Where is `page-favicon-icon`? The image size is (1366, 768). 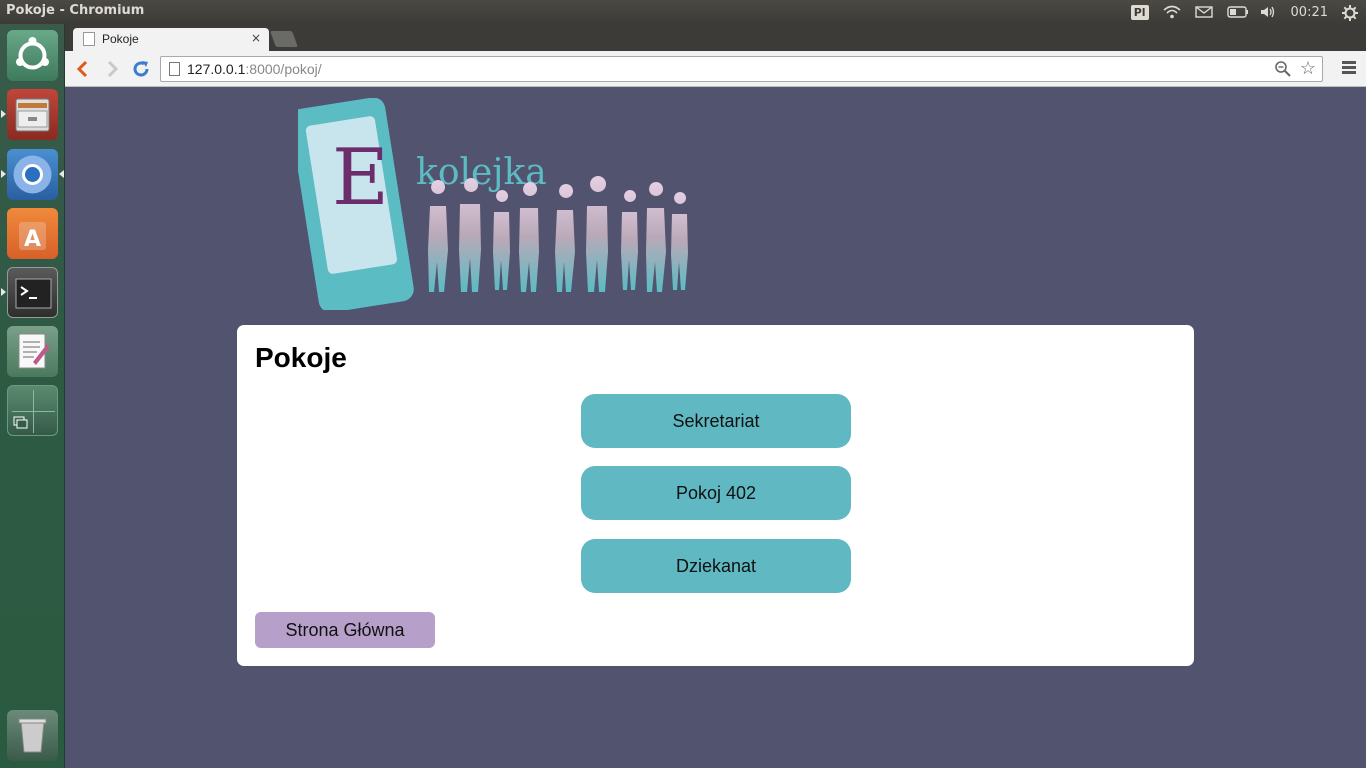 page-favicon-icon is located at coordinates (89, 39).